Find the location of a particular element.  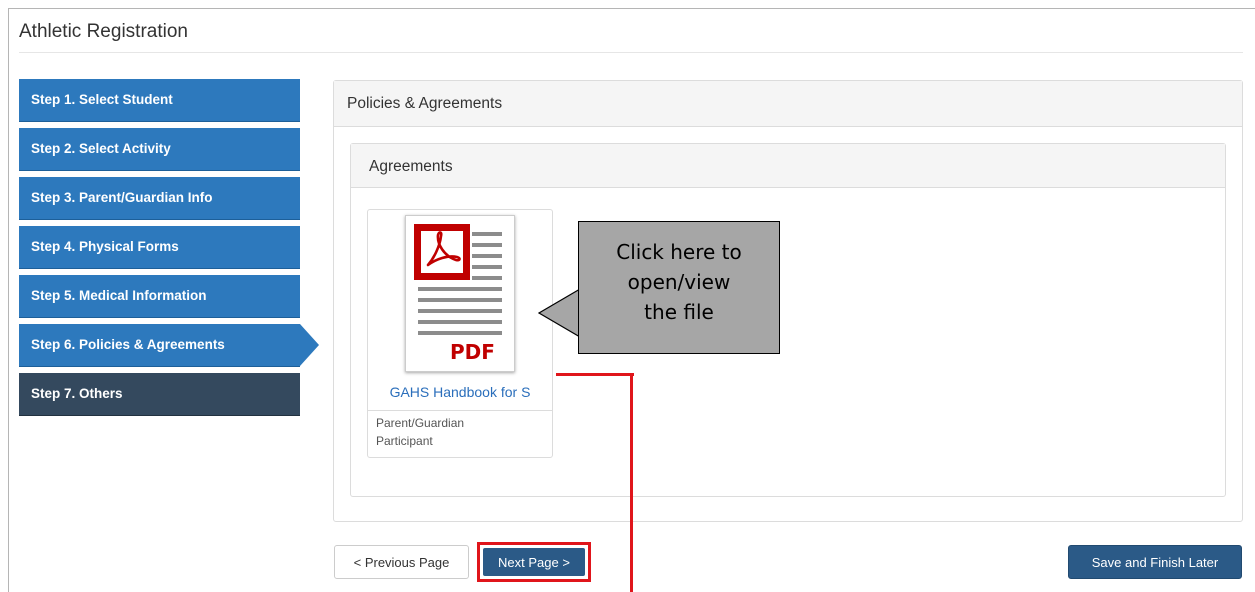

callout-line: open/view is located at coordinates (679, 282).